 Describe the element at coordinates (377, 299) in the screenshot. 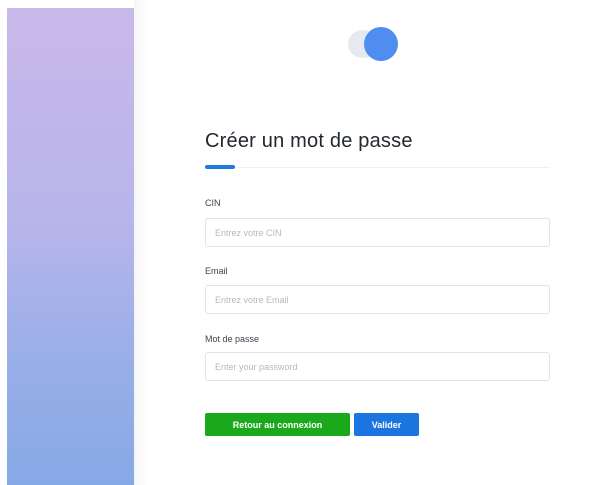

I see `email-input` at that location.